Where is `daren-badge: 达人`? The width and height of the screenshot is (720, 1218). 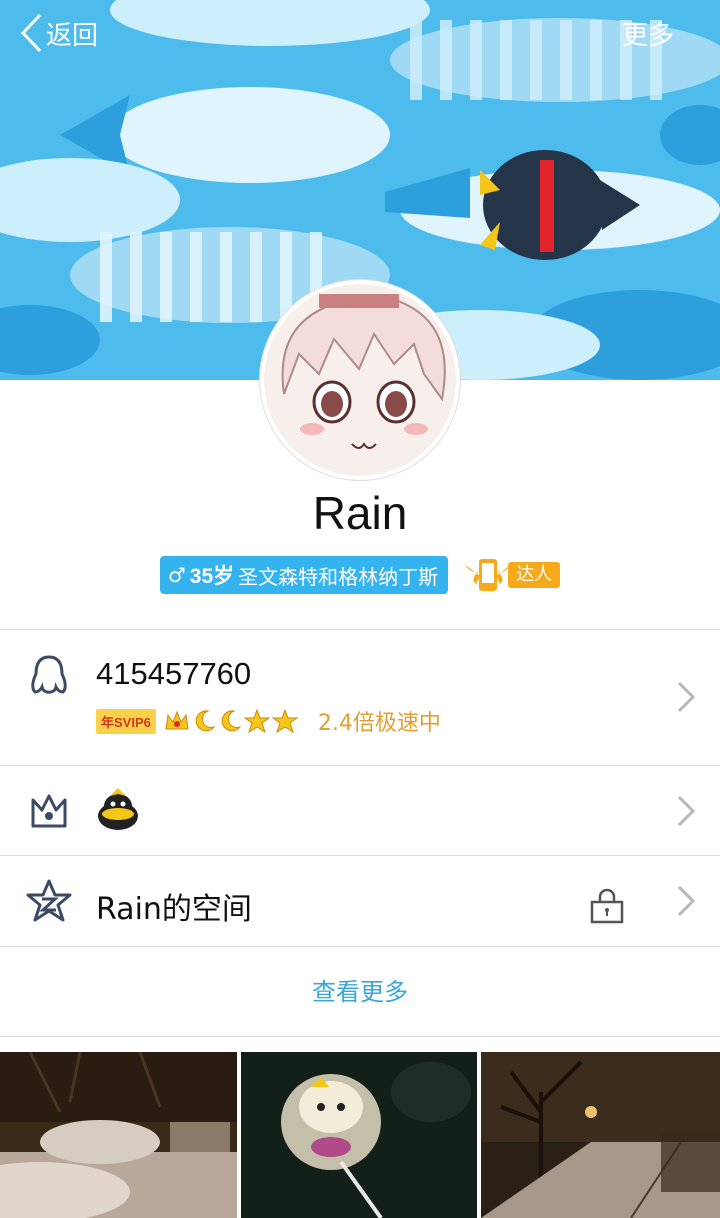 daren-badge: 达人 is located at coordinates (511, 575).